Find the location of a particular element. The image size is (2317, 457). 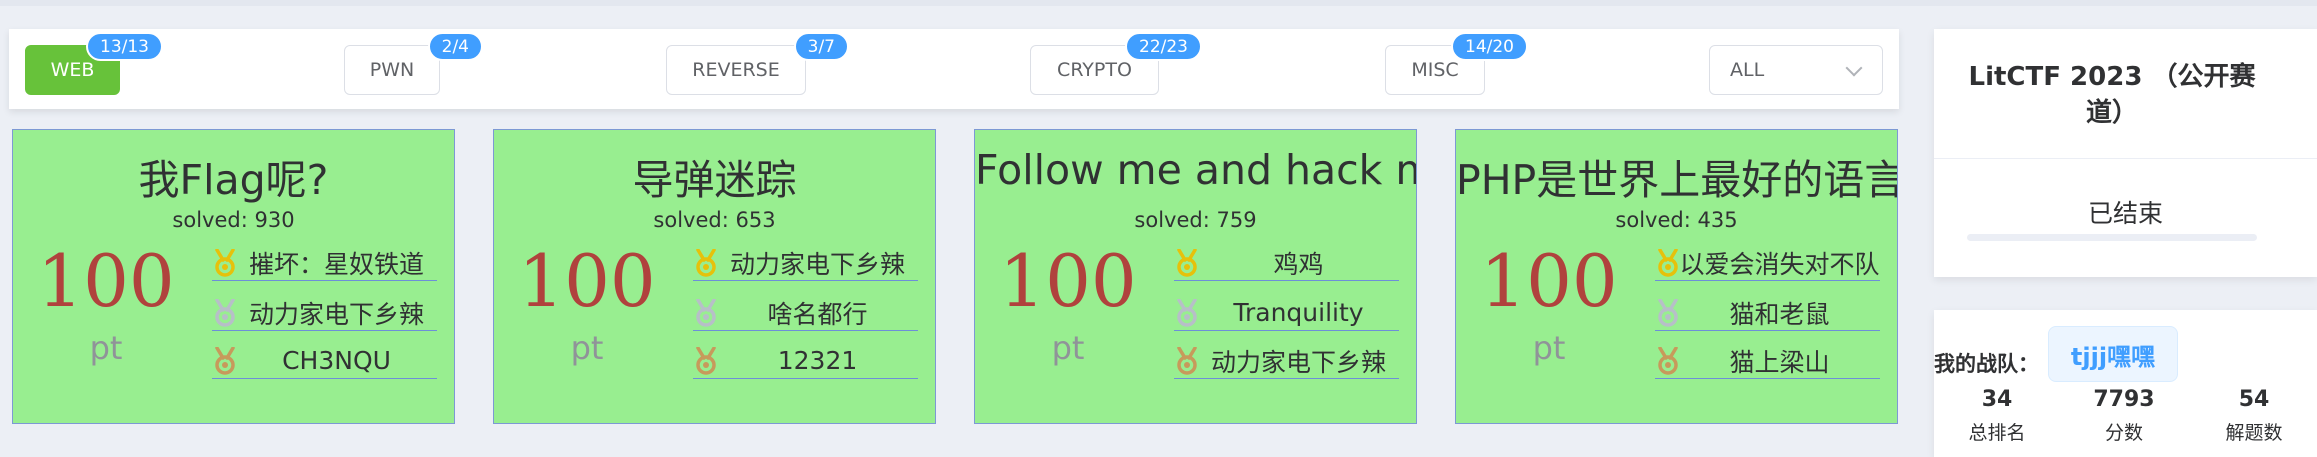

filter-value: ALL is located at coordinates (1747, 70).